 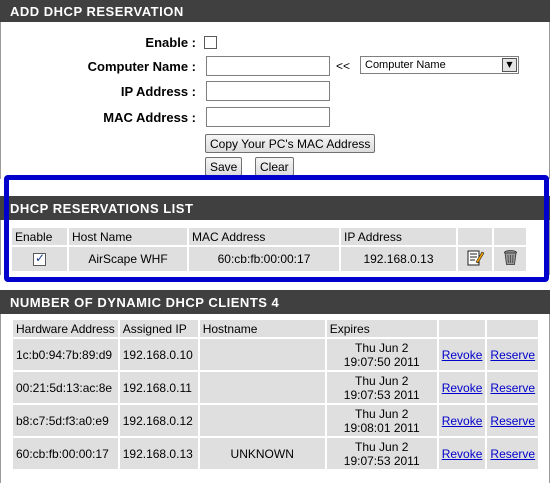 What do you see at coordinates (39, 236) in the screenshot?
I see `col-enable: Enable` at bounding box center [39, 236].